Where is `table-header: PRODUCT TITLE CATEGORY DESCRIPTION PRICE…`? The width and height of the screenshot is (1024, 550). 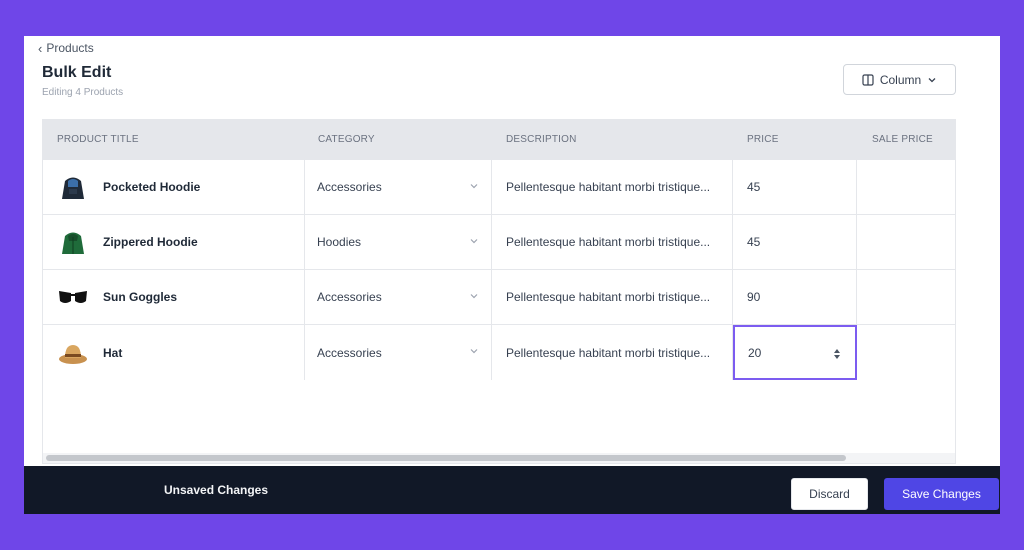
table-header: PRODUCT TITLE CATEGORY DESCRIPTION PRICE… is located at coordinates (499, 140).